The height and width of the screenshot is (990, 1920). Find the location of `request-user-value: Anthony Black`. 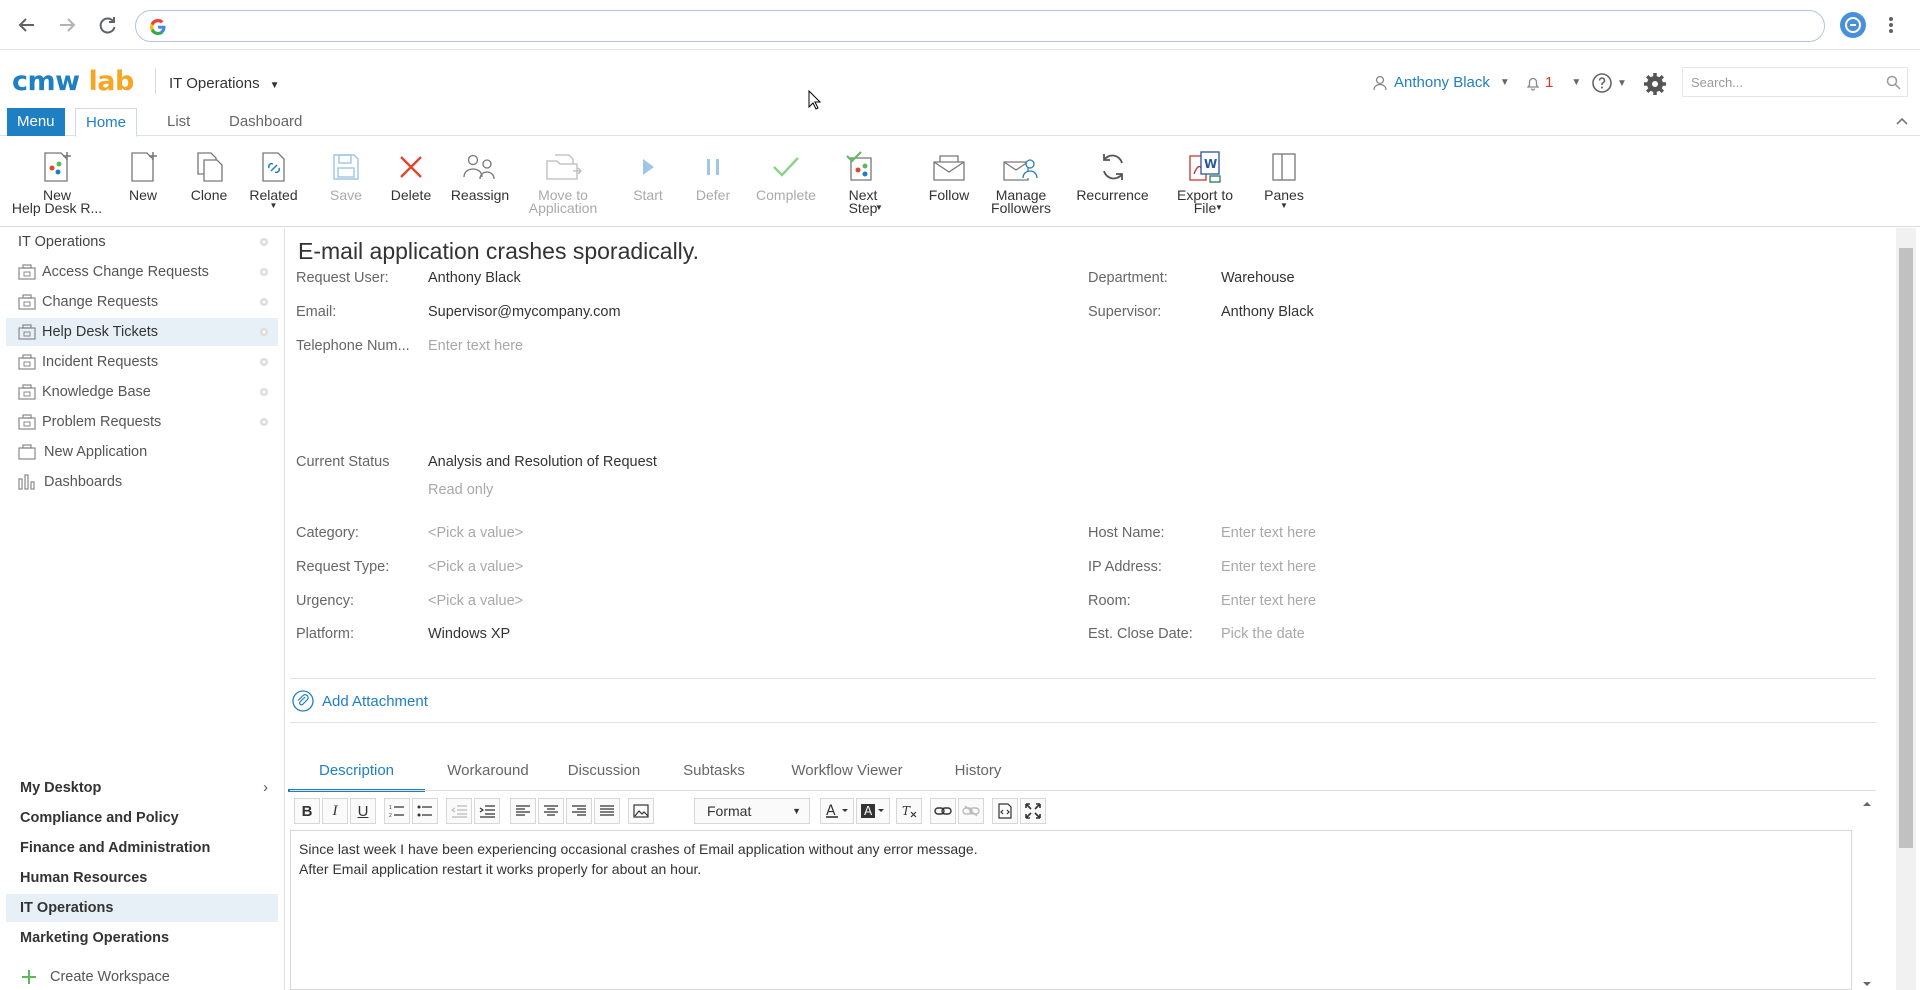

request-user-value: Anthony Black is located at coordinates (474, 278).